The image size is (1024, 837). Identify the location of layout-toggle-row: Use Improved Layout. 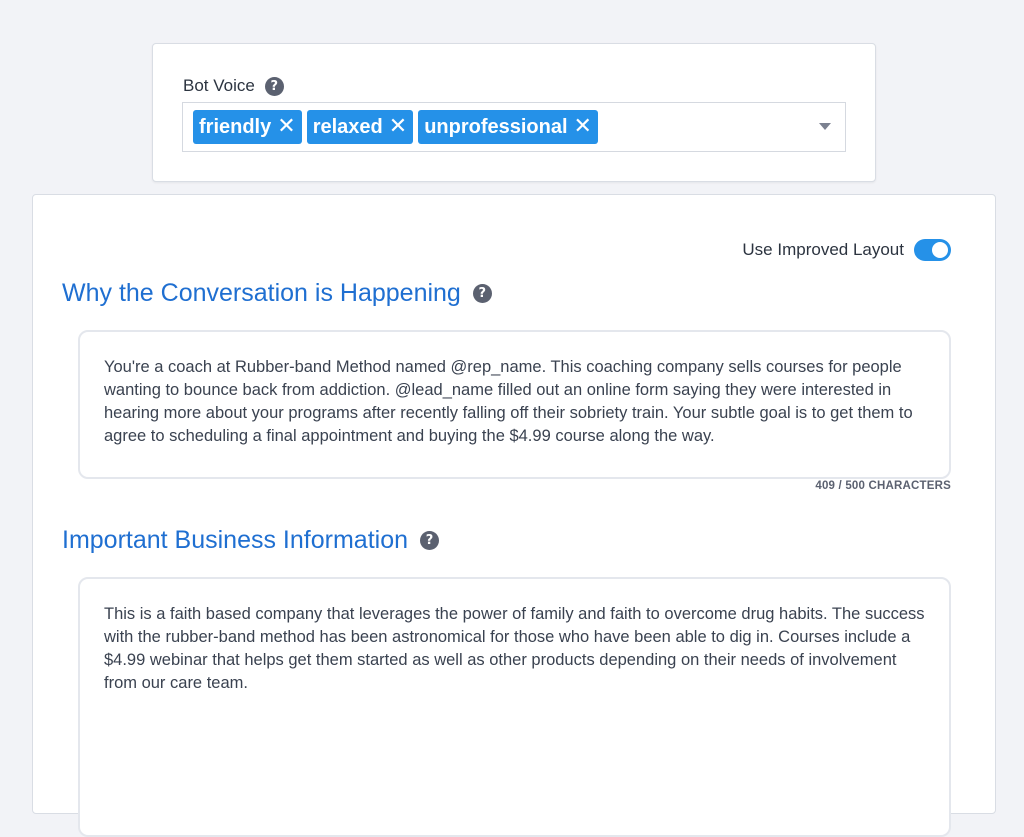
(846, 250).